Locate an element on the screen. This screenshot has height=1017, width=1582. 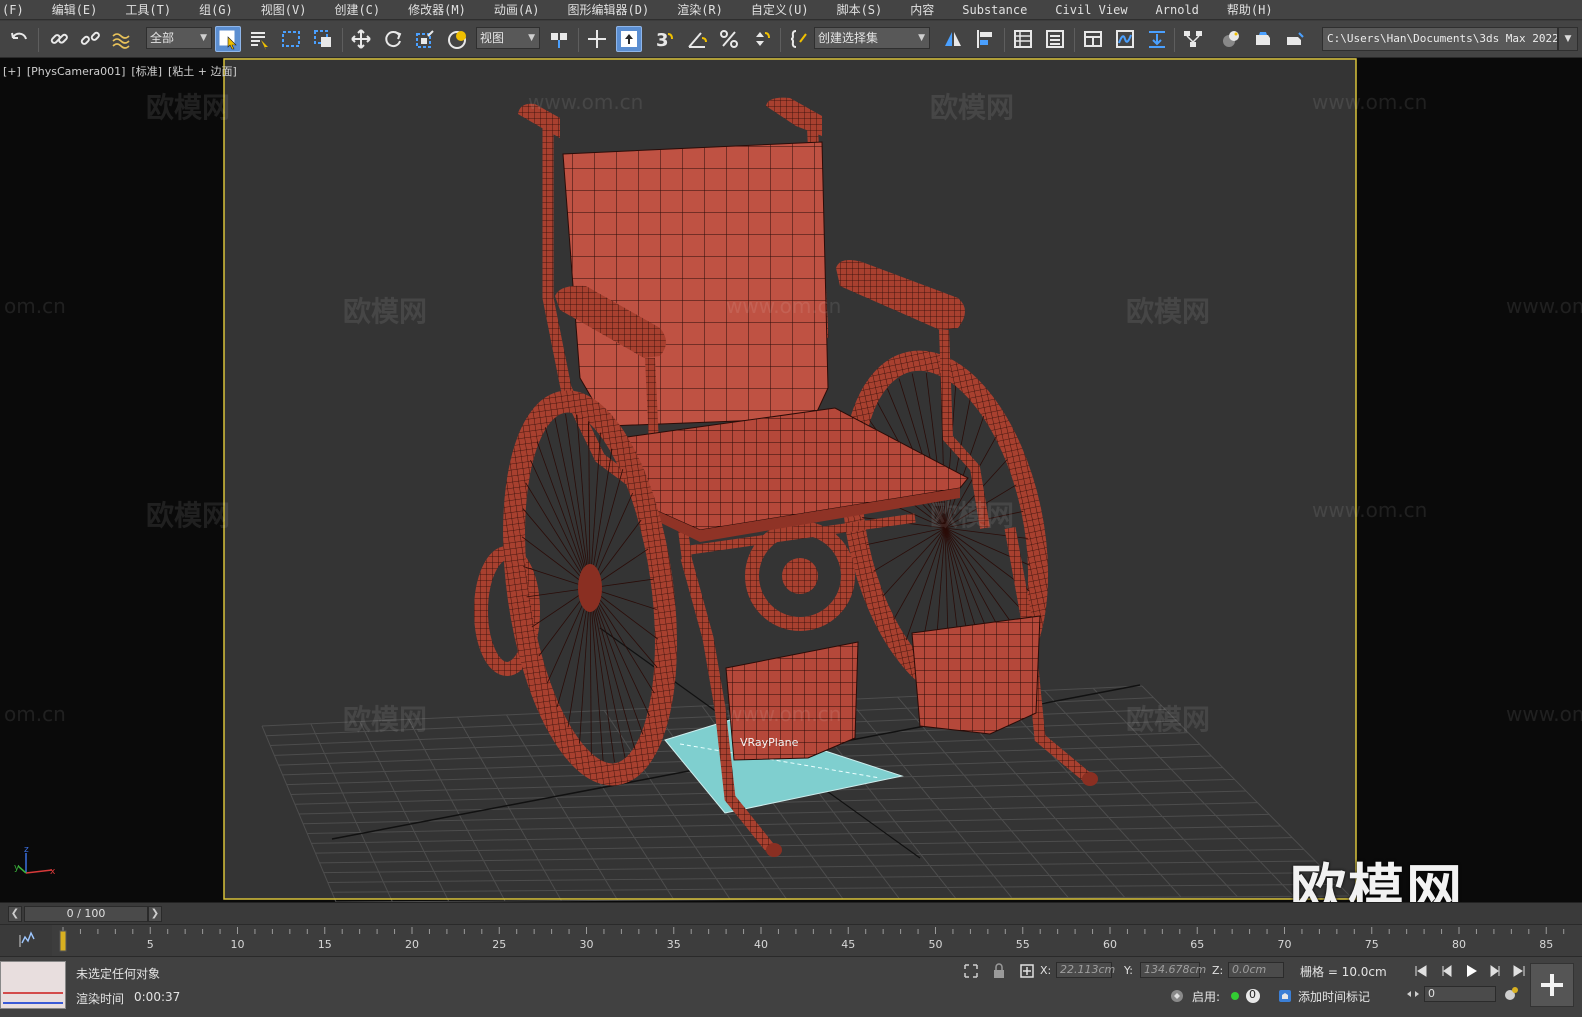
time-slider-prev-button: ❮ is located at coordinates (15, 914).